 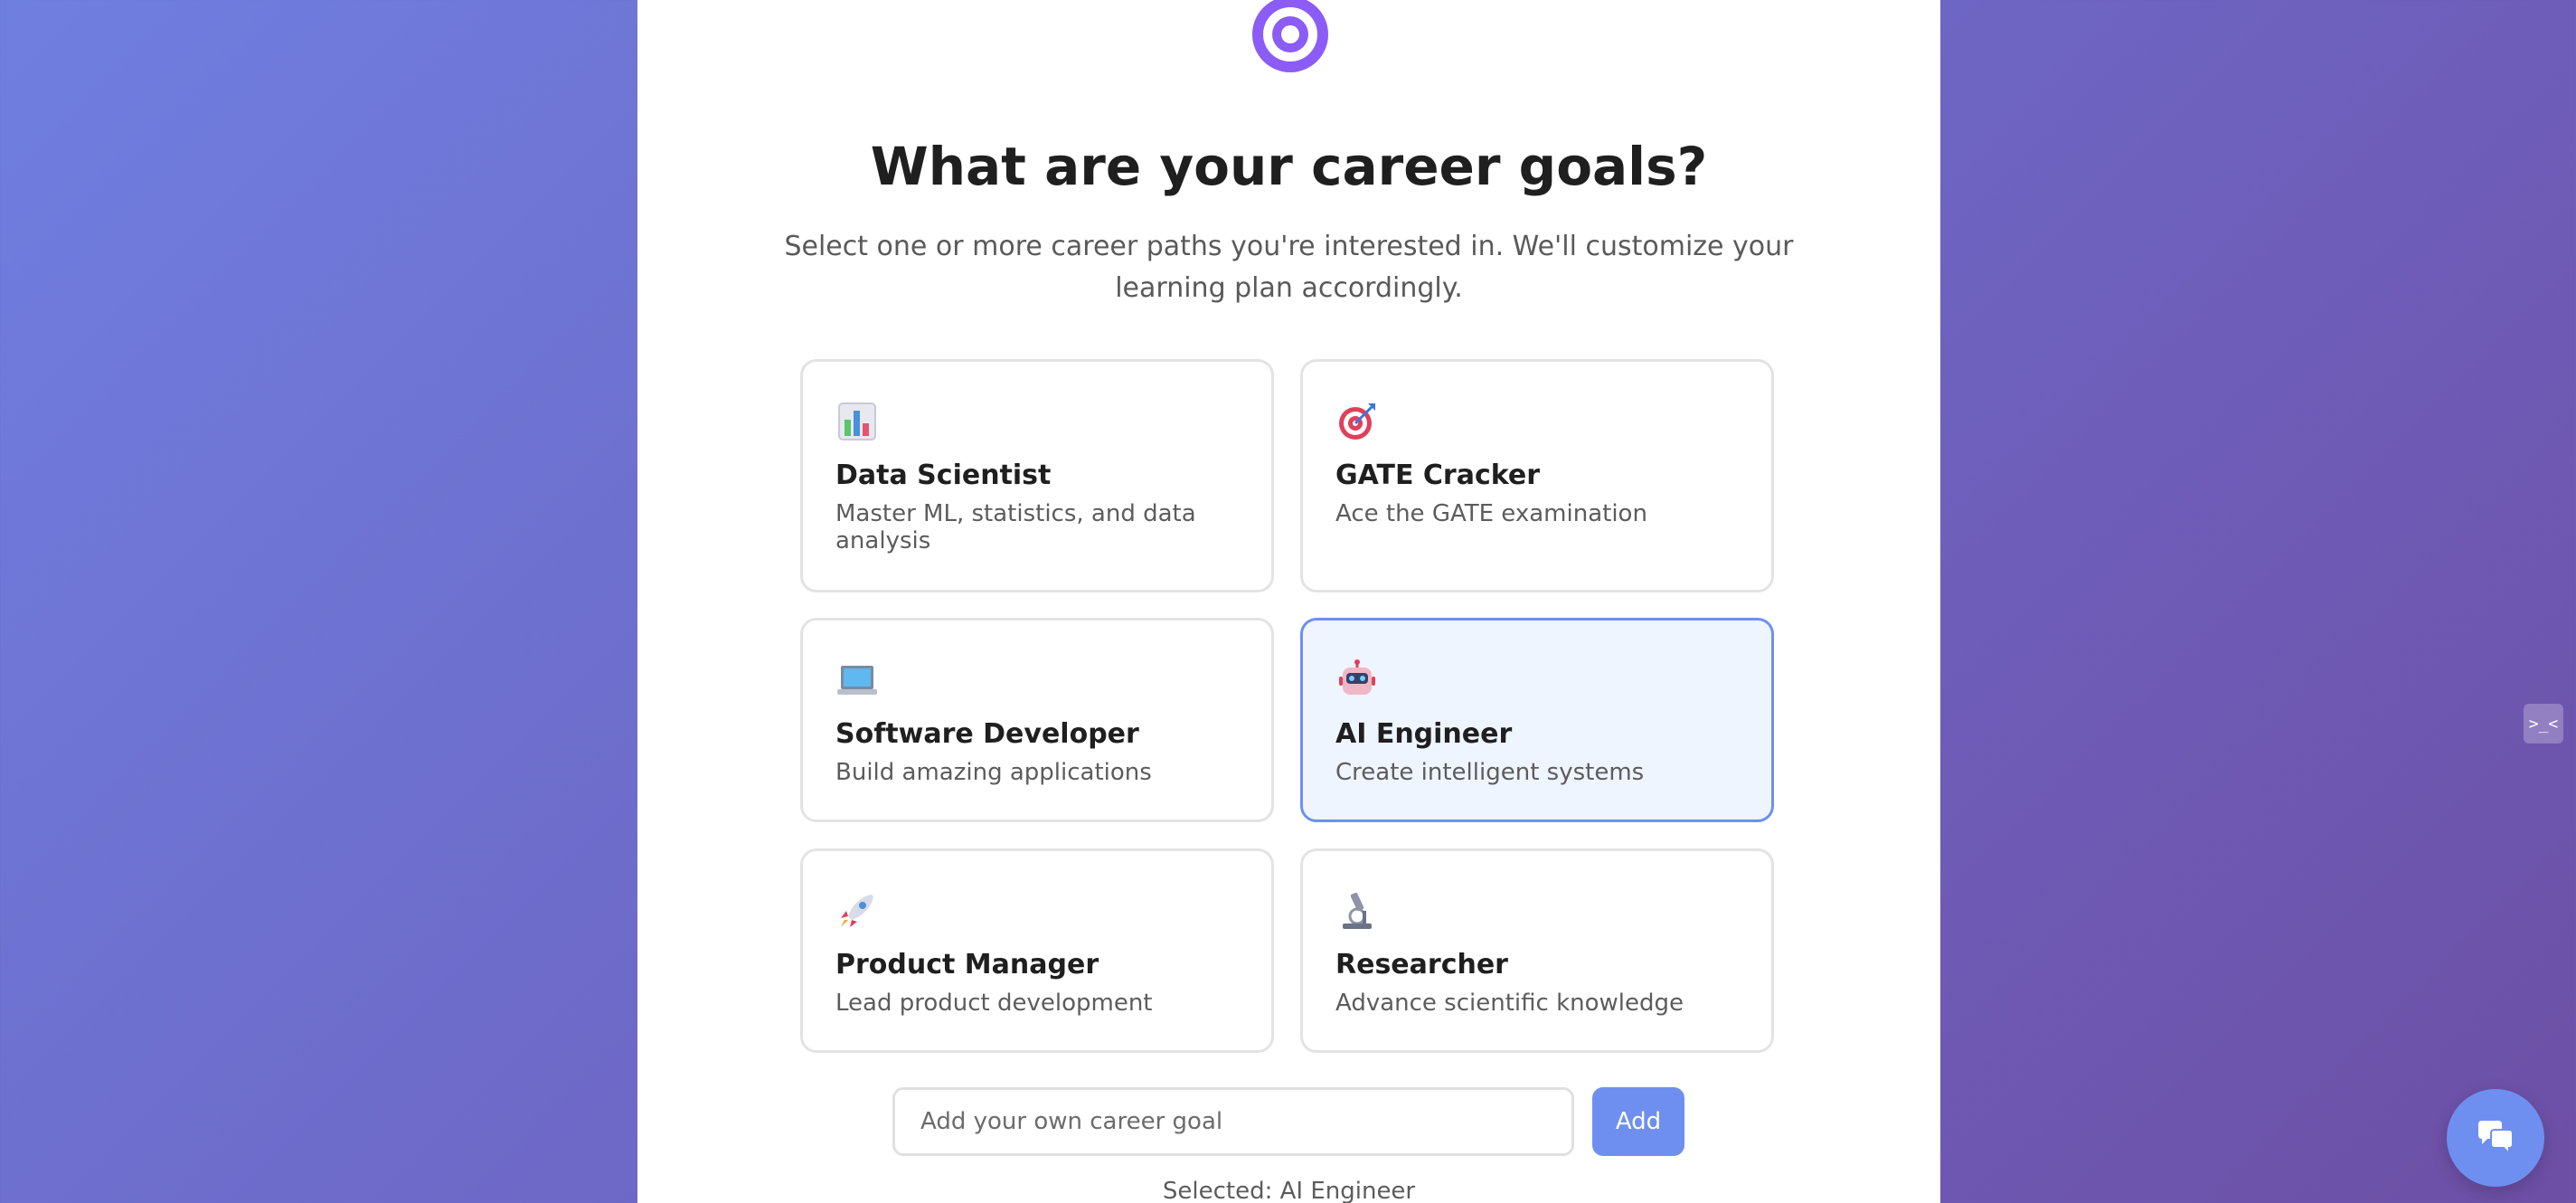 What do you see at coordinates (2543, 724) in the screenshot?
I see `side-panel-handle: >_<` at bounding box center [2543, 724].